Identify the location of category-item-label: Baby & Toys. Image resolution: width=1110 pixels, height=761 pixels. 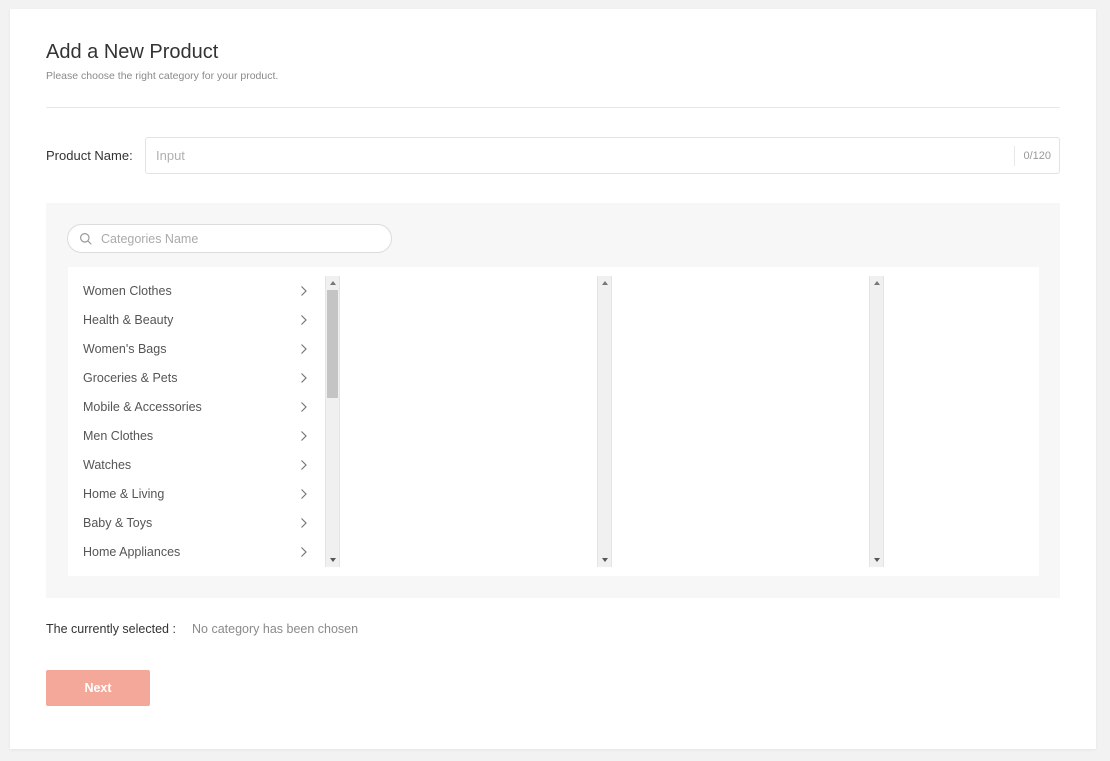
(118, 522).